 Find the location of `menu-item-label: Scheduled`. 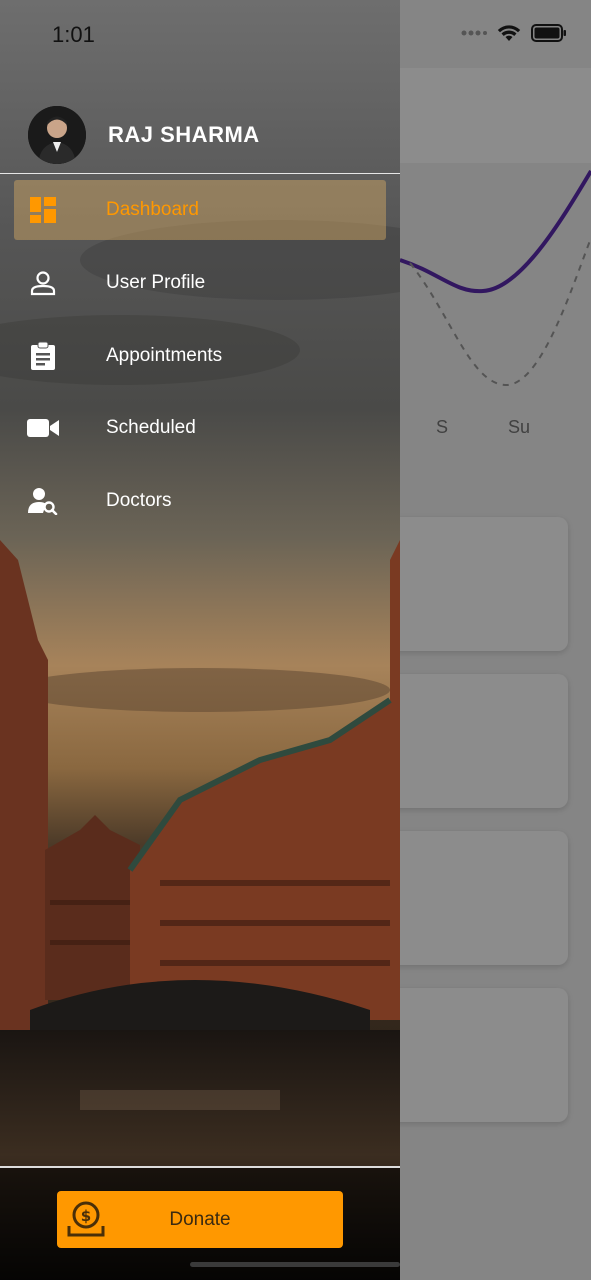

menu-item-label: Scheduled is located at coordinates (151, 427).